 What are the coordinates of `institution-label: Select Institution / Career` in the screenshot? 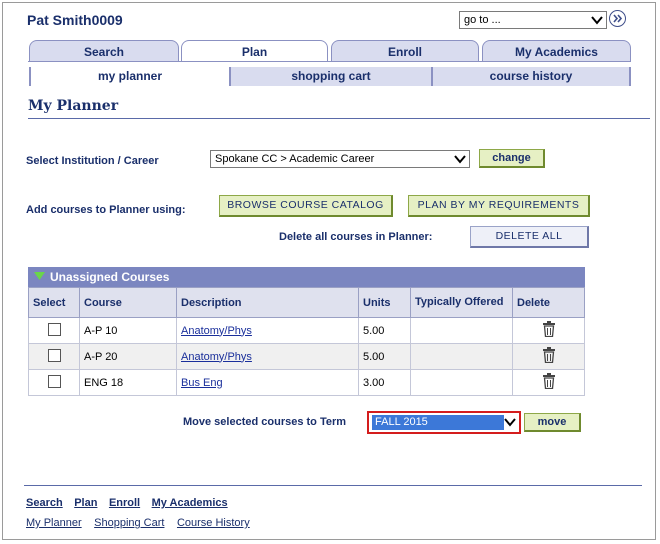 It's located at (92, 161).